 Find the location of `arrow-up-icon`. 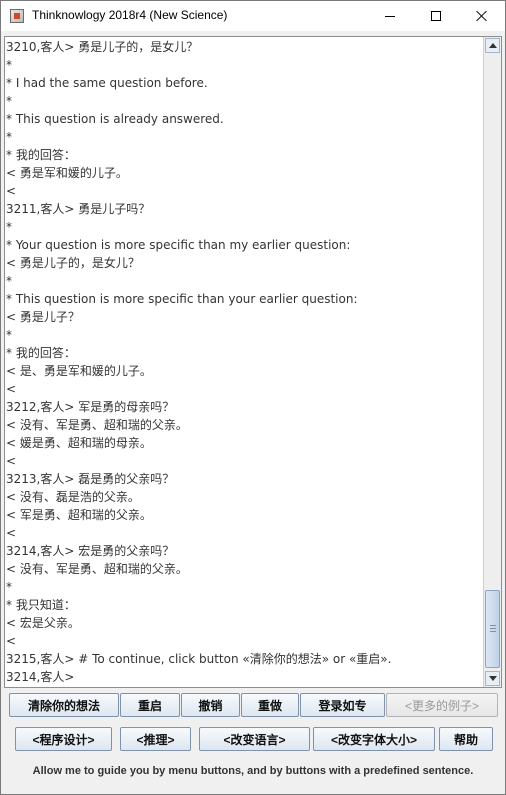

arrow-up-icon is located at coordinates (492, 45).